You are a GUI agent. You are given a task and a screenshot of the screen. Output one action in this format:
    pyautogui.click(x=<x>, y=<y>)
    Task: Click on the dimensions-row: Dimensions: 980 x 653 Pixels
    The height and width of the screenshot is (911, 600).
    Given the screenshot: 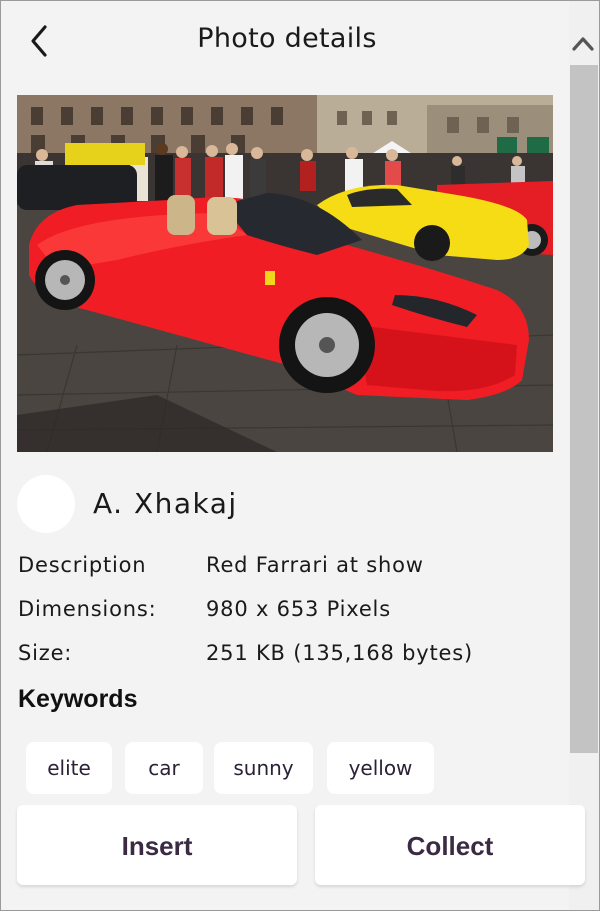 What is the action you would take?
    pyautogui.click(x=288, y=612)
    